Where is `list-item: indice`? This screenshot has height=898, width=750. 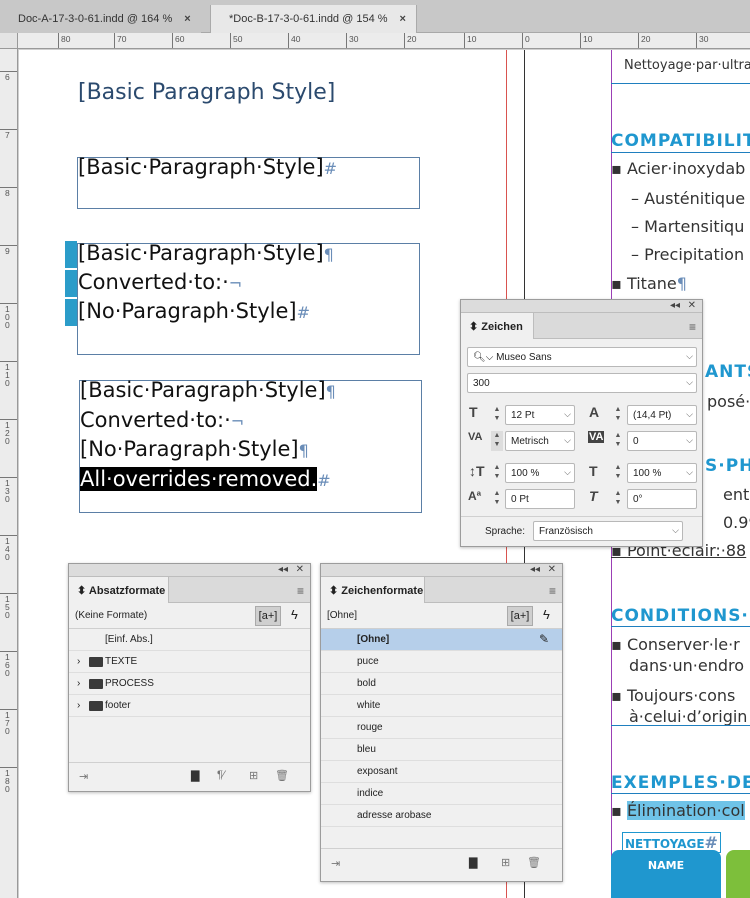 list-item: indice is located at coordinates (441, 794).